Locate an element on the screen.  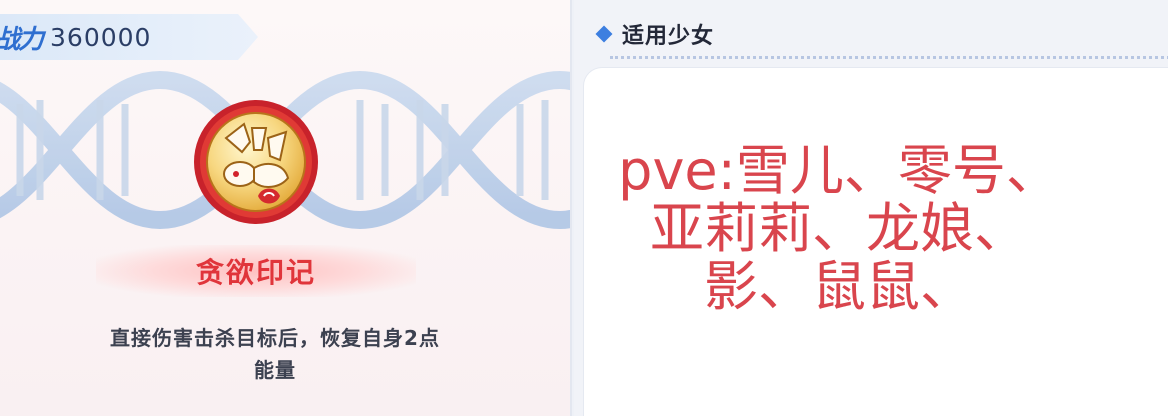
section-header: 适用少女 is located at coordinates (655, 34).